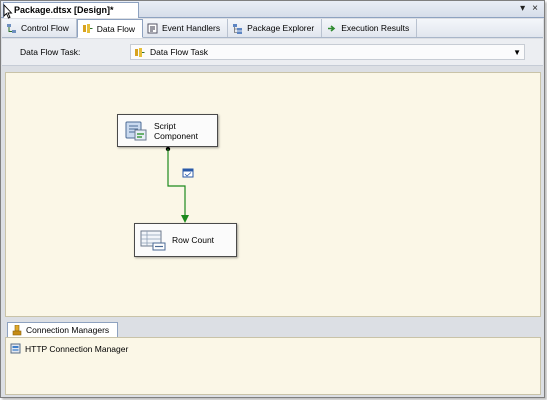 The image size is (547, 400). Describe the element at coordinates (50, 52) in the screenshot. I see `task-selector-label: Data Flow Task:` at that location.